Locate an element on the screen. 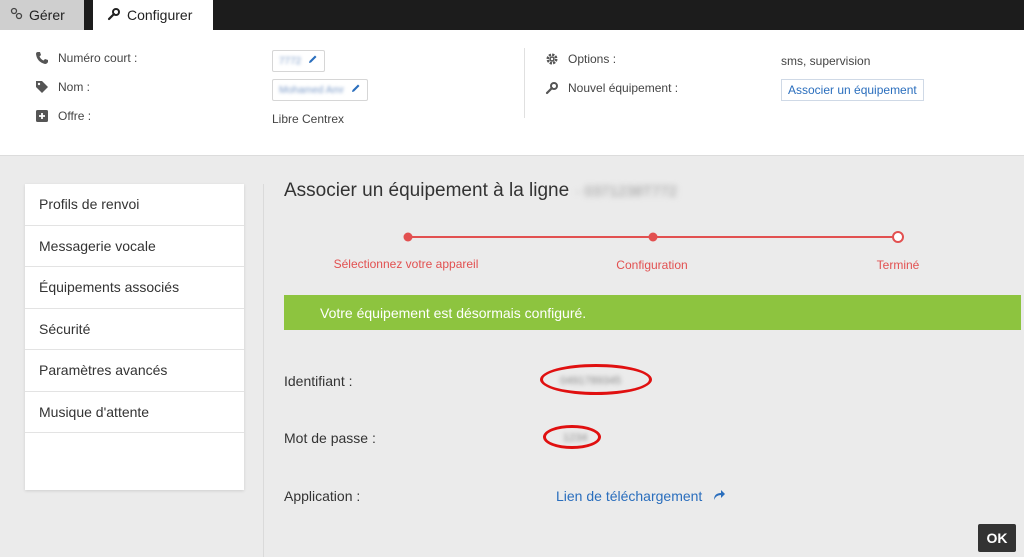 The height and width of the screenshot is (557, 1024). nouvel-equipement-label: Nouvel équipement : is located at coordinates (623, 88).